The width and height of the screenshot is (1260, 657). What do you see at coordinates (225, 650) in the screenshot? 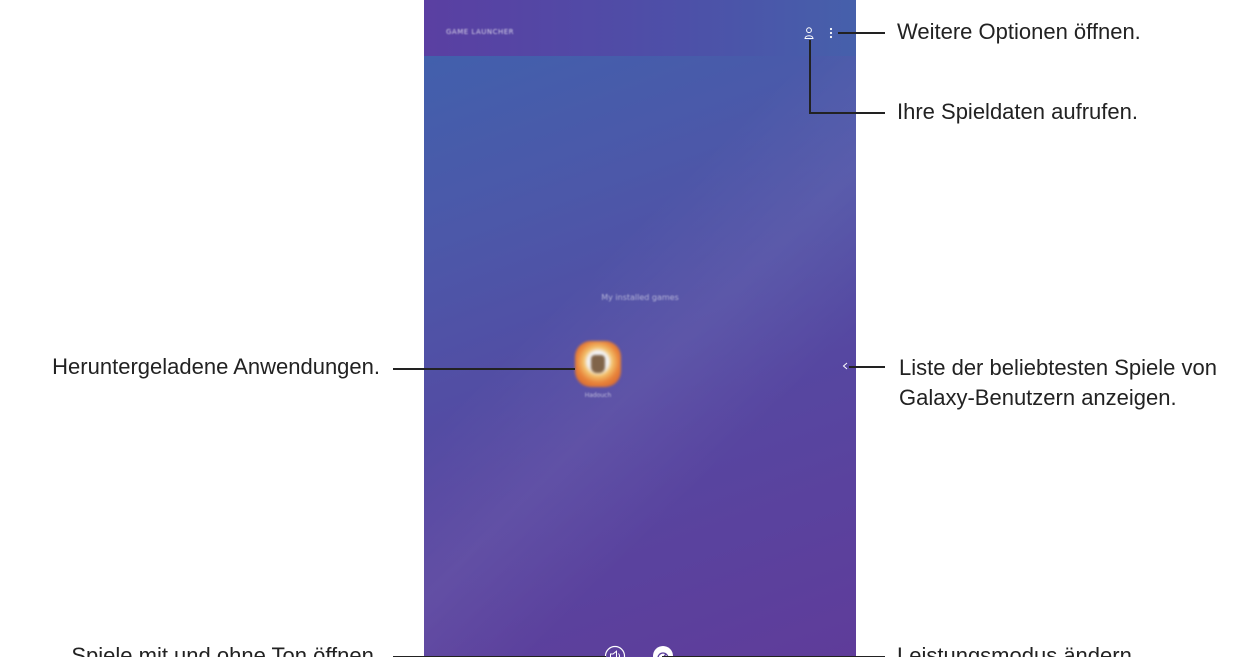
I see `callout-sound-mode: Spiele mit und ohne Ton öffnen.` at bounding box center [225, 650].